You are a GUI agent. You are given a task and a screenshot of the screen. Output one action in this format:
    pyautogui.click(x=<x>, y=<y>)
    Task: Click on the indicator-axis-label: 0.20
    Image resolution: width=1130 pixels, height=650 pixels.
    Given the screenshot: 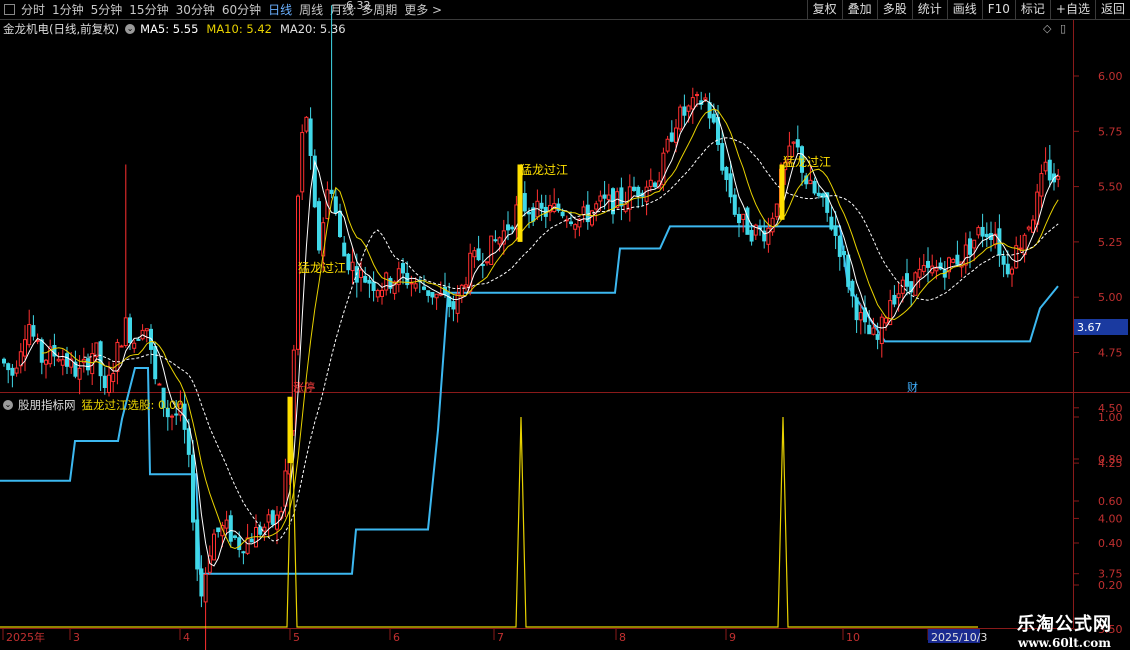 What is the action you would take?
    pyautogui.click(x=1110, y=585)
    